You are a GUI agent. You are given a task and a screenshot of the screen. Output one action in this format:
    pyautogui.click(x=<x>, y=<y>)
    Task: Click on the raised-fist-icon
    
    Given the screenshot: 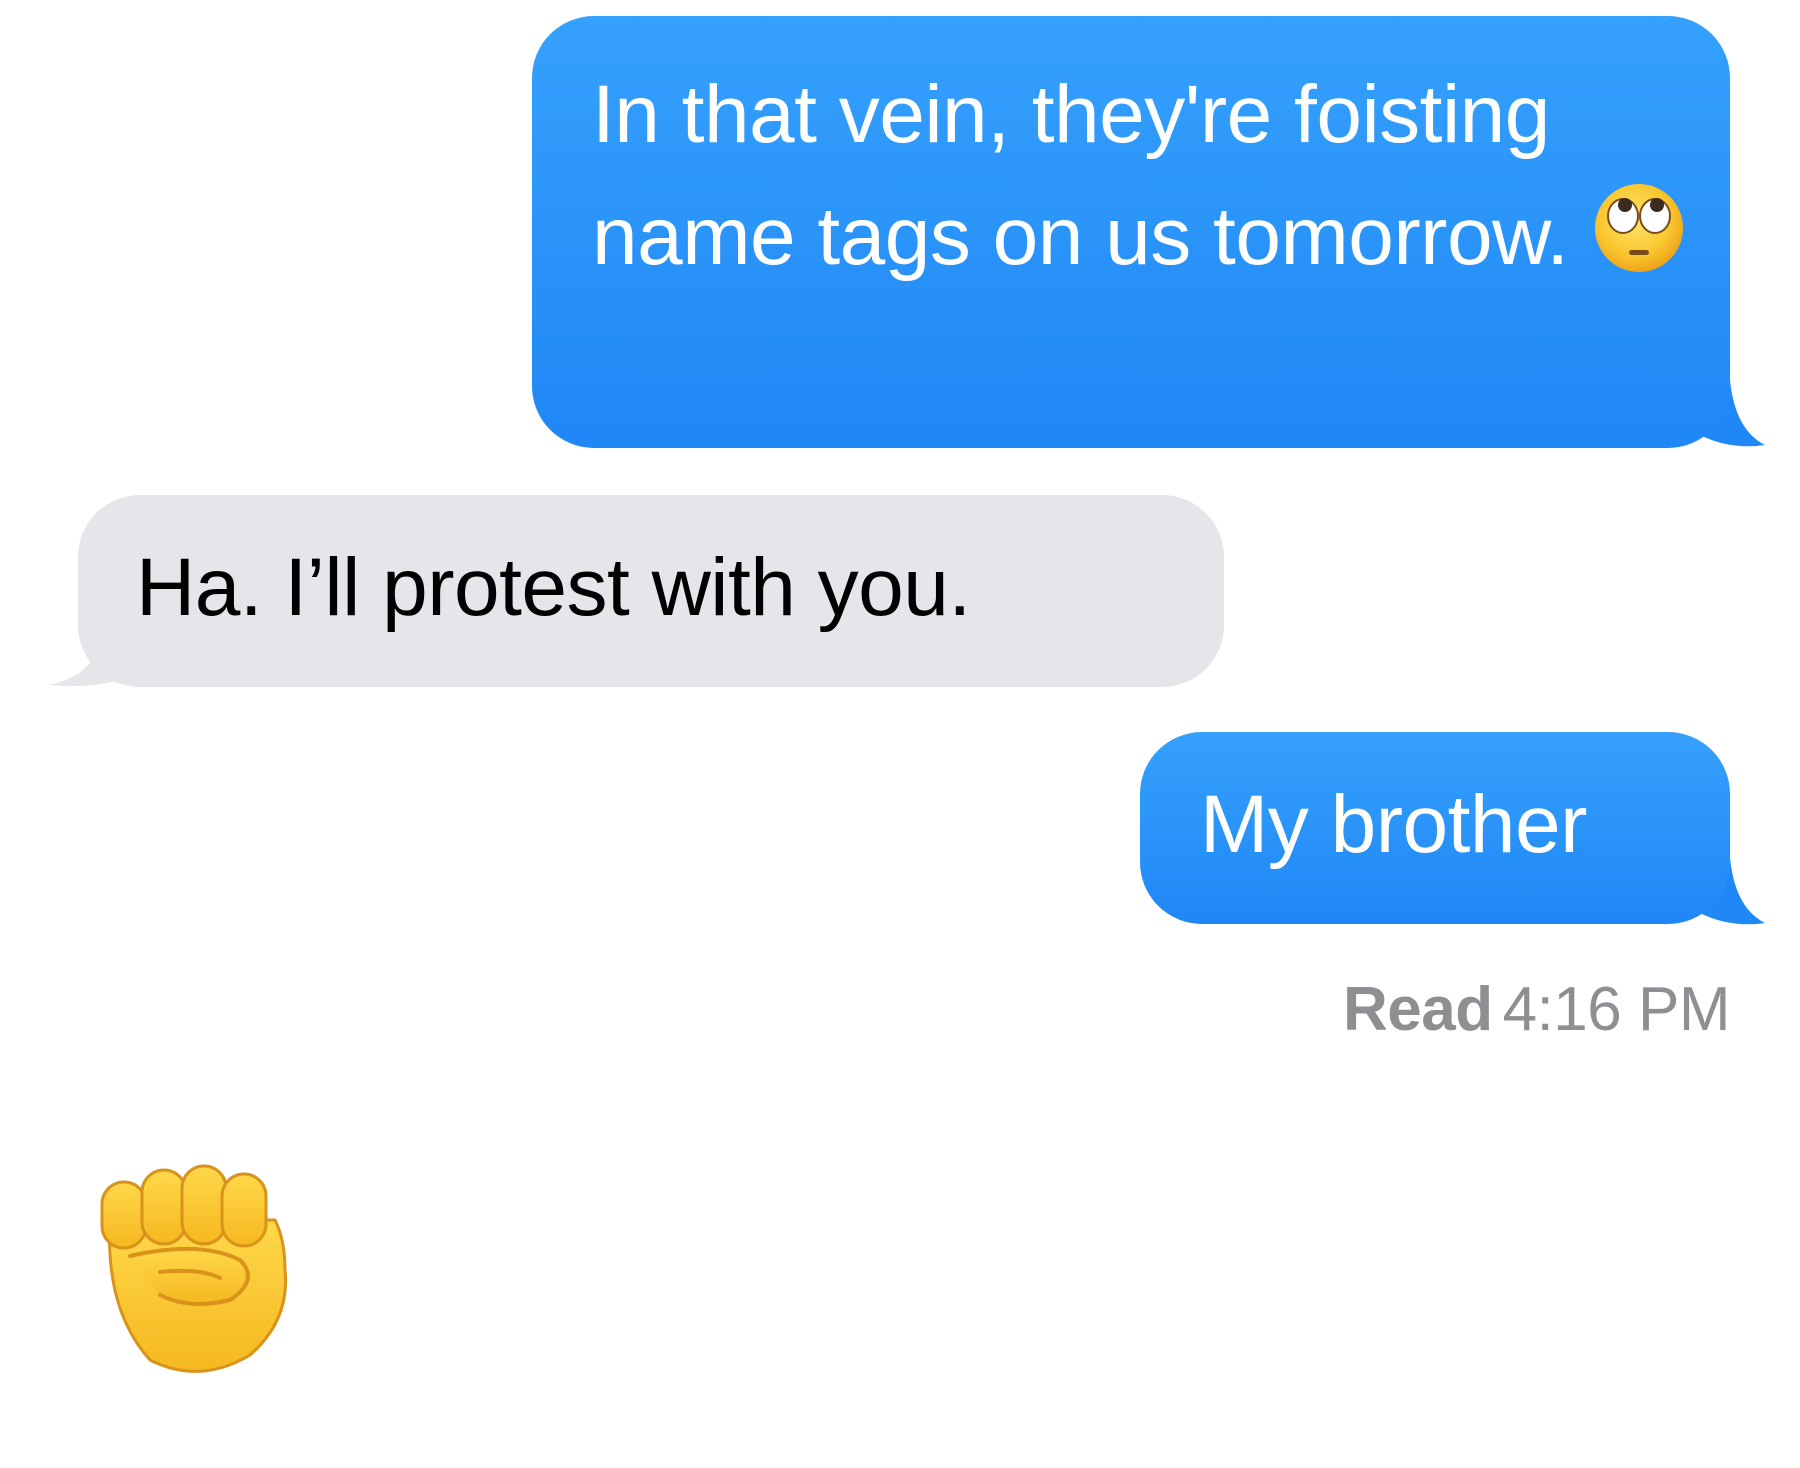 What is the action you would take?
    pyautogui.click(x=195, y=1272)
    